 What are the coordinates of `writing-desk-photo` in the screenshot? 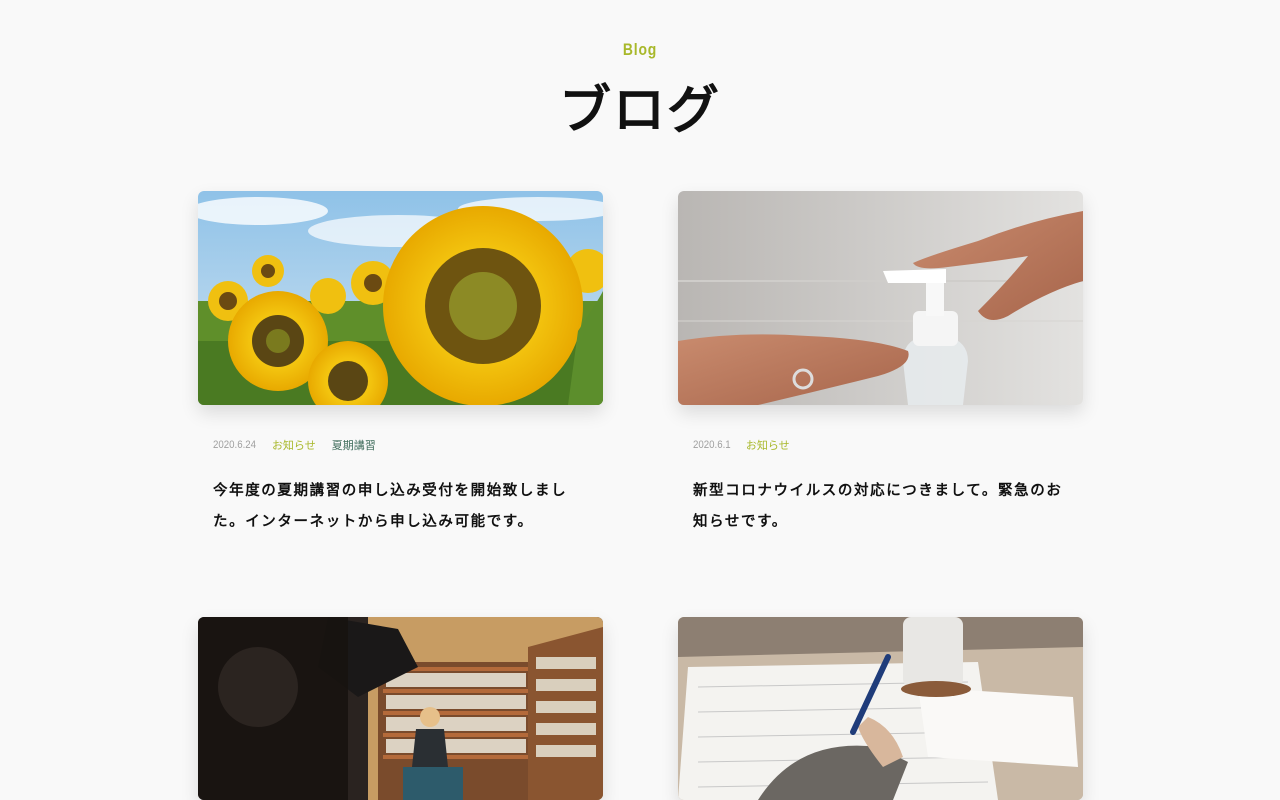 It's located at (880, 708).